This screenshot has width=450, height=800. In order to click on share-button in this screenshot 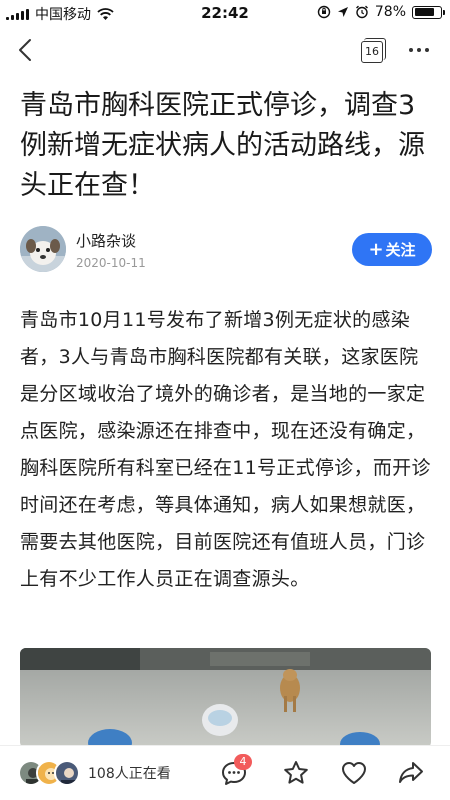, I will do `click(411, 773)`.